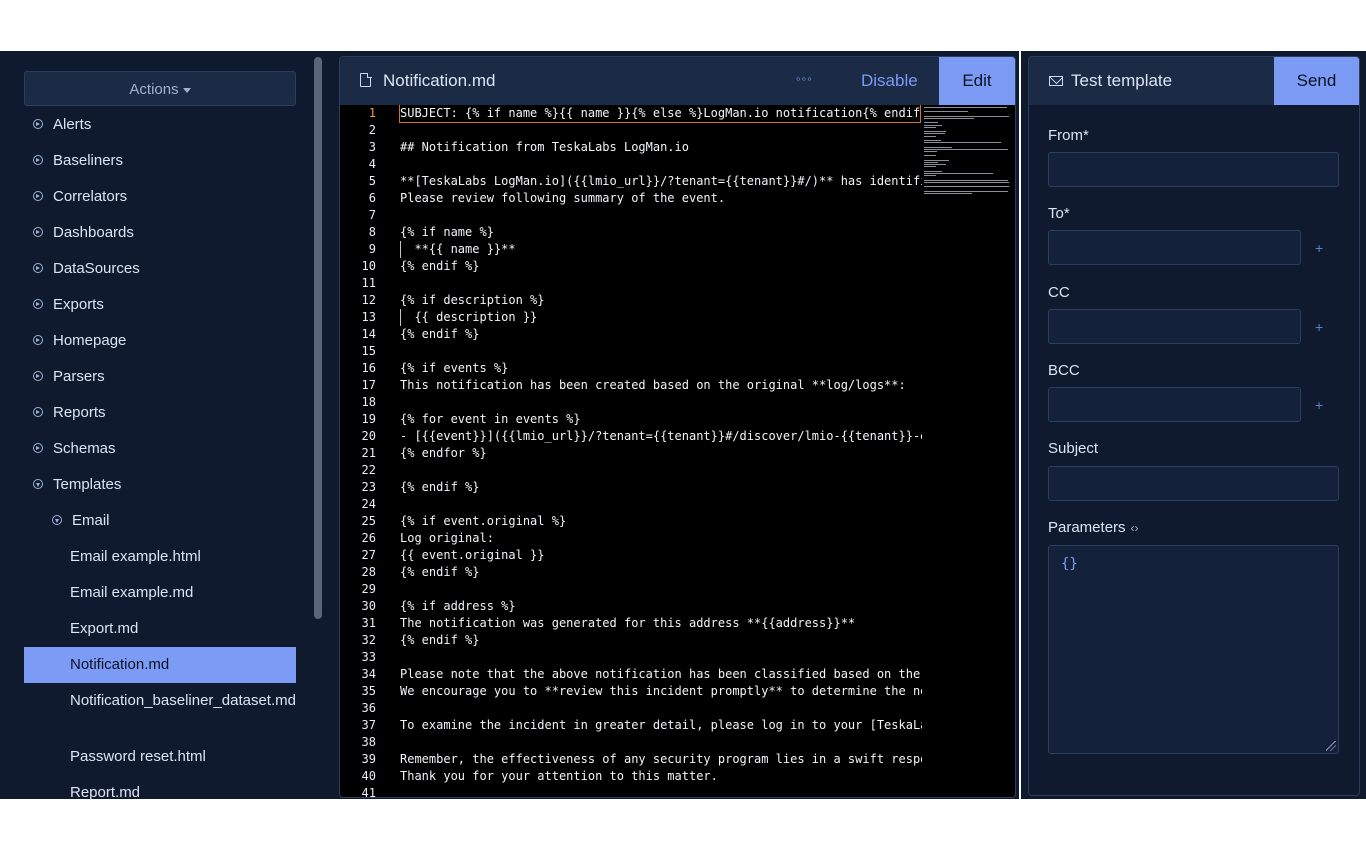  I want to click on code-line: 12 {% if description %}, so click(631, 300).